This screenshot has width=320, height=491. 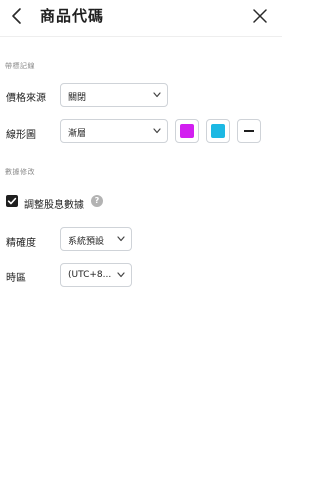 I want to click on adjust-dividends-checkbox, so click(x=12, y=201).